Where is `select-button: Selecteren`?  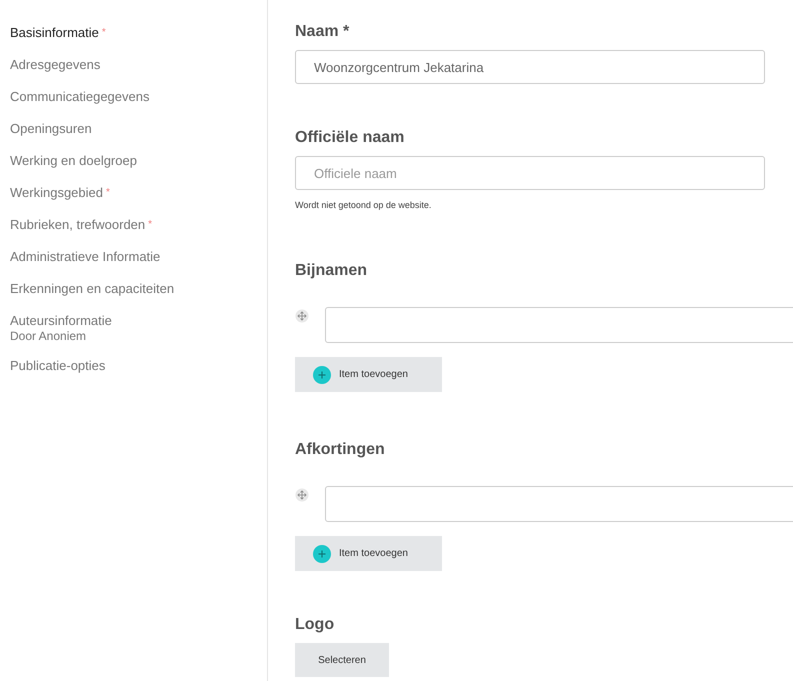
select-button: Selecteren is located at coordinates (342, 660).